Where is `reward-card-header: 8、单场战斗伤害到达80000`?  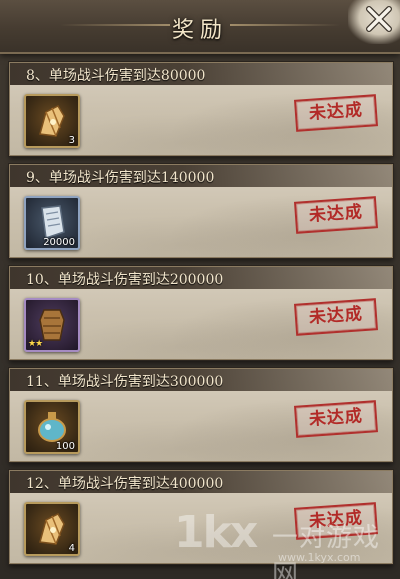
reward-card-header: 8、单场战斗伤害到达80000 is located at coordinates (201, 74).